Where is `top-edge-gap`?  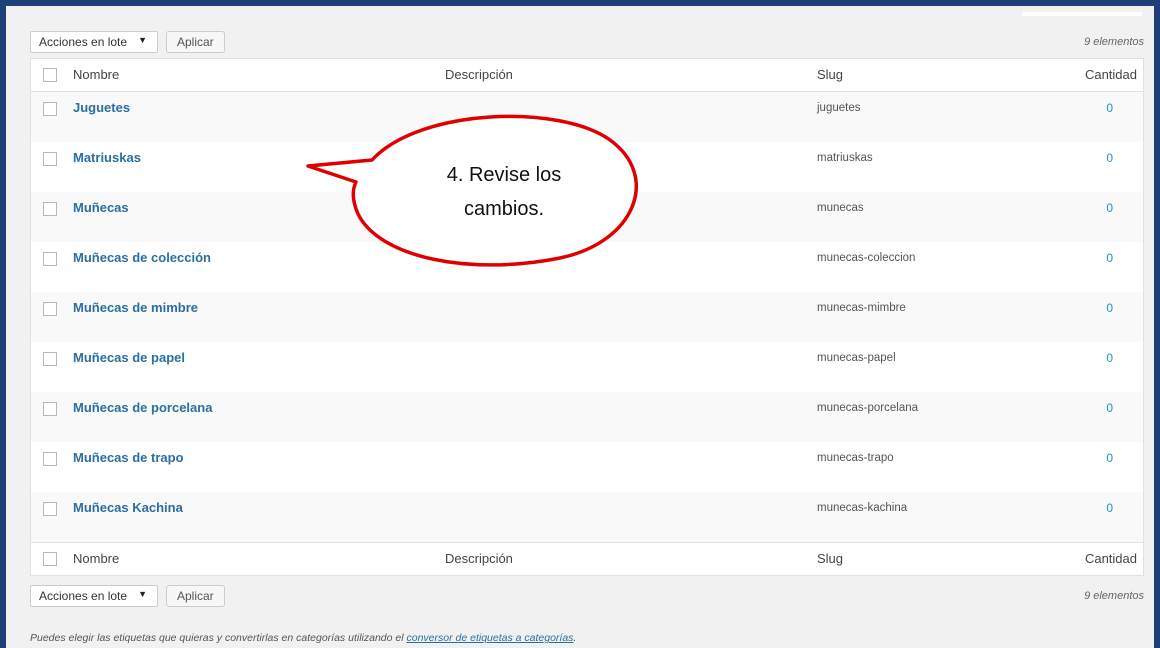
top-edge-gap is located at coordinates (1082, 14).